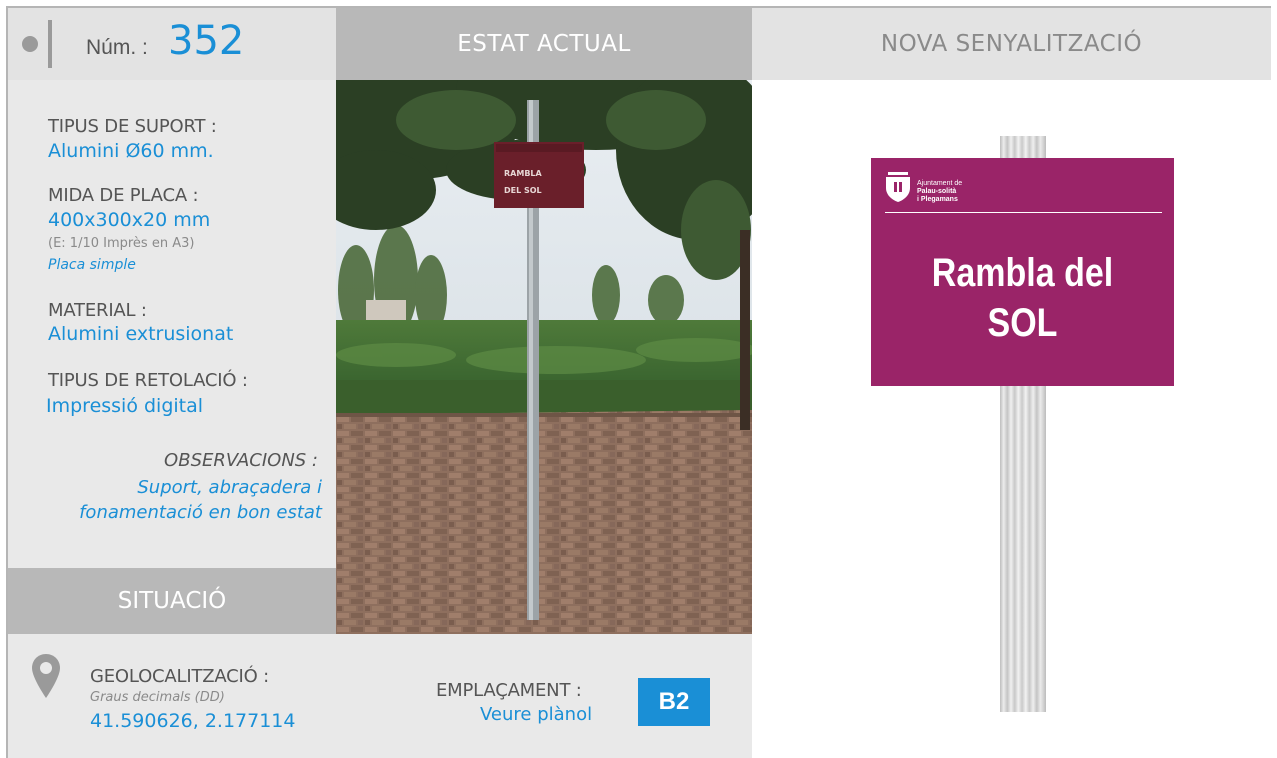  I want to click on organization-line-2: Palau-solità, so click(937, 191).